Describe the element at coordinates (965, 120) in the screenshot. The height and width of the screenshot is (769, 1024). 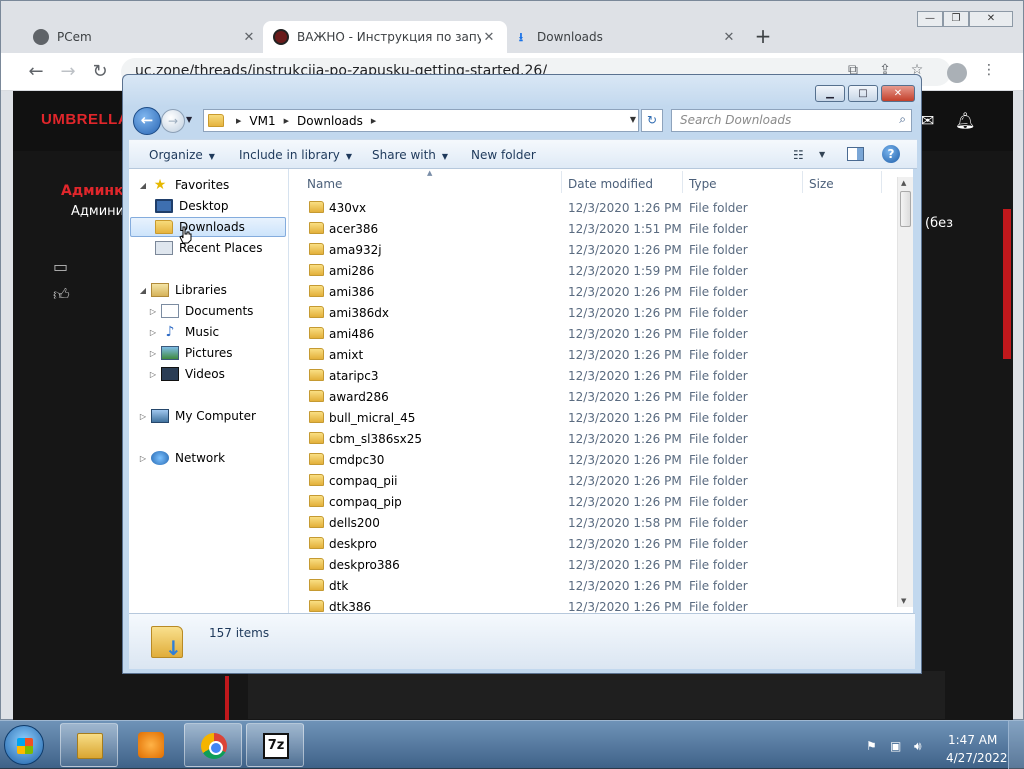
I see `bell-icon: 🔔︎` at that location.